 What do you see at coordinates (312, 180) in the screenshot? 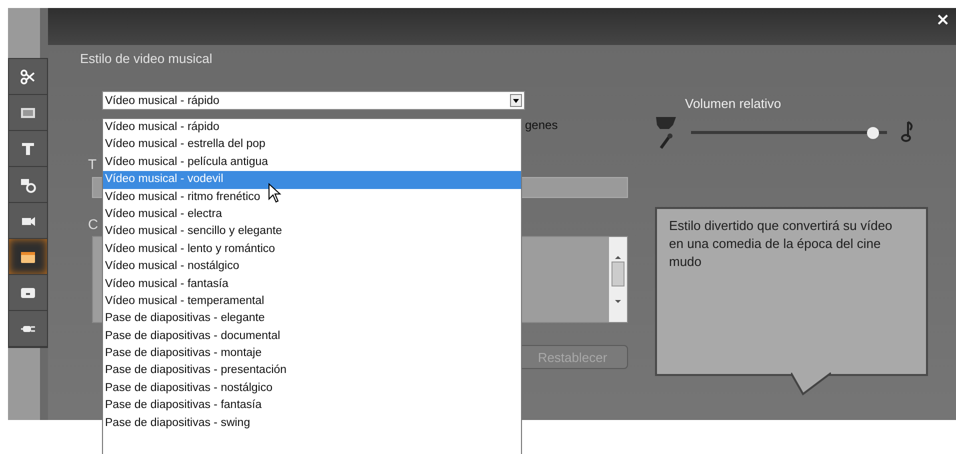
I see `dropdown-option: Vídeo musical - vodevil` at bounding box center [312, 180].